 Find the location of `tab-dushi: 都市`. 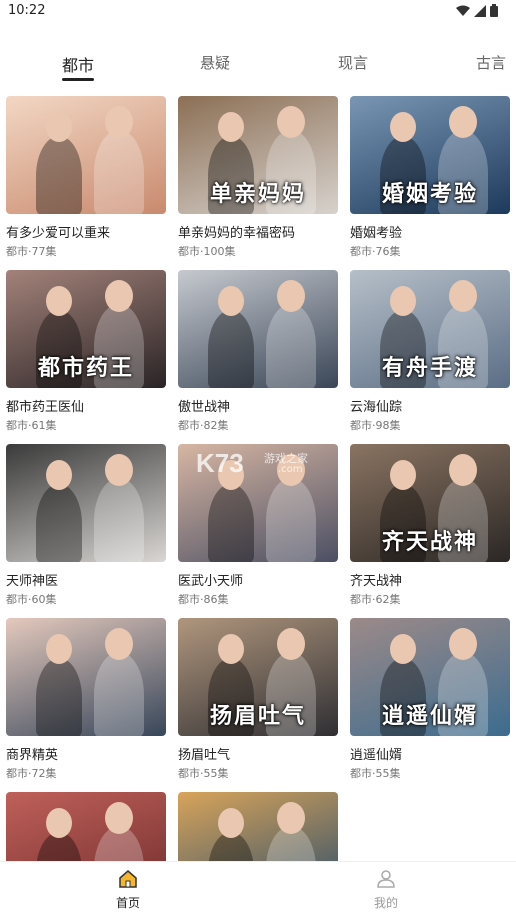

tab-dushi: 都市 is located at coordinates (78, 64).